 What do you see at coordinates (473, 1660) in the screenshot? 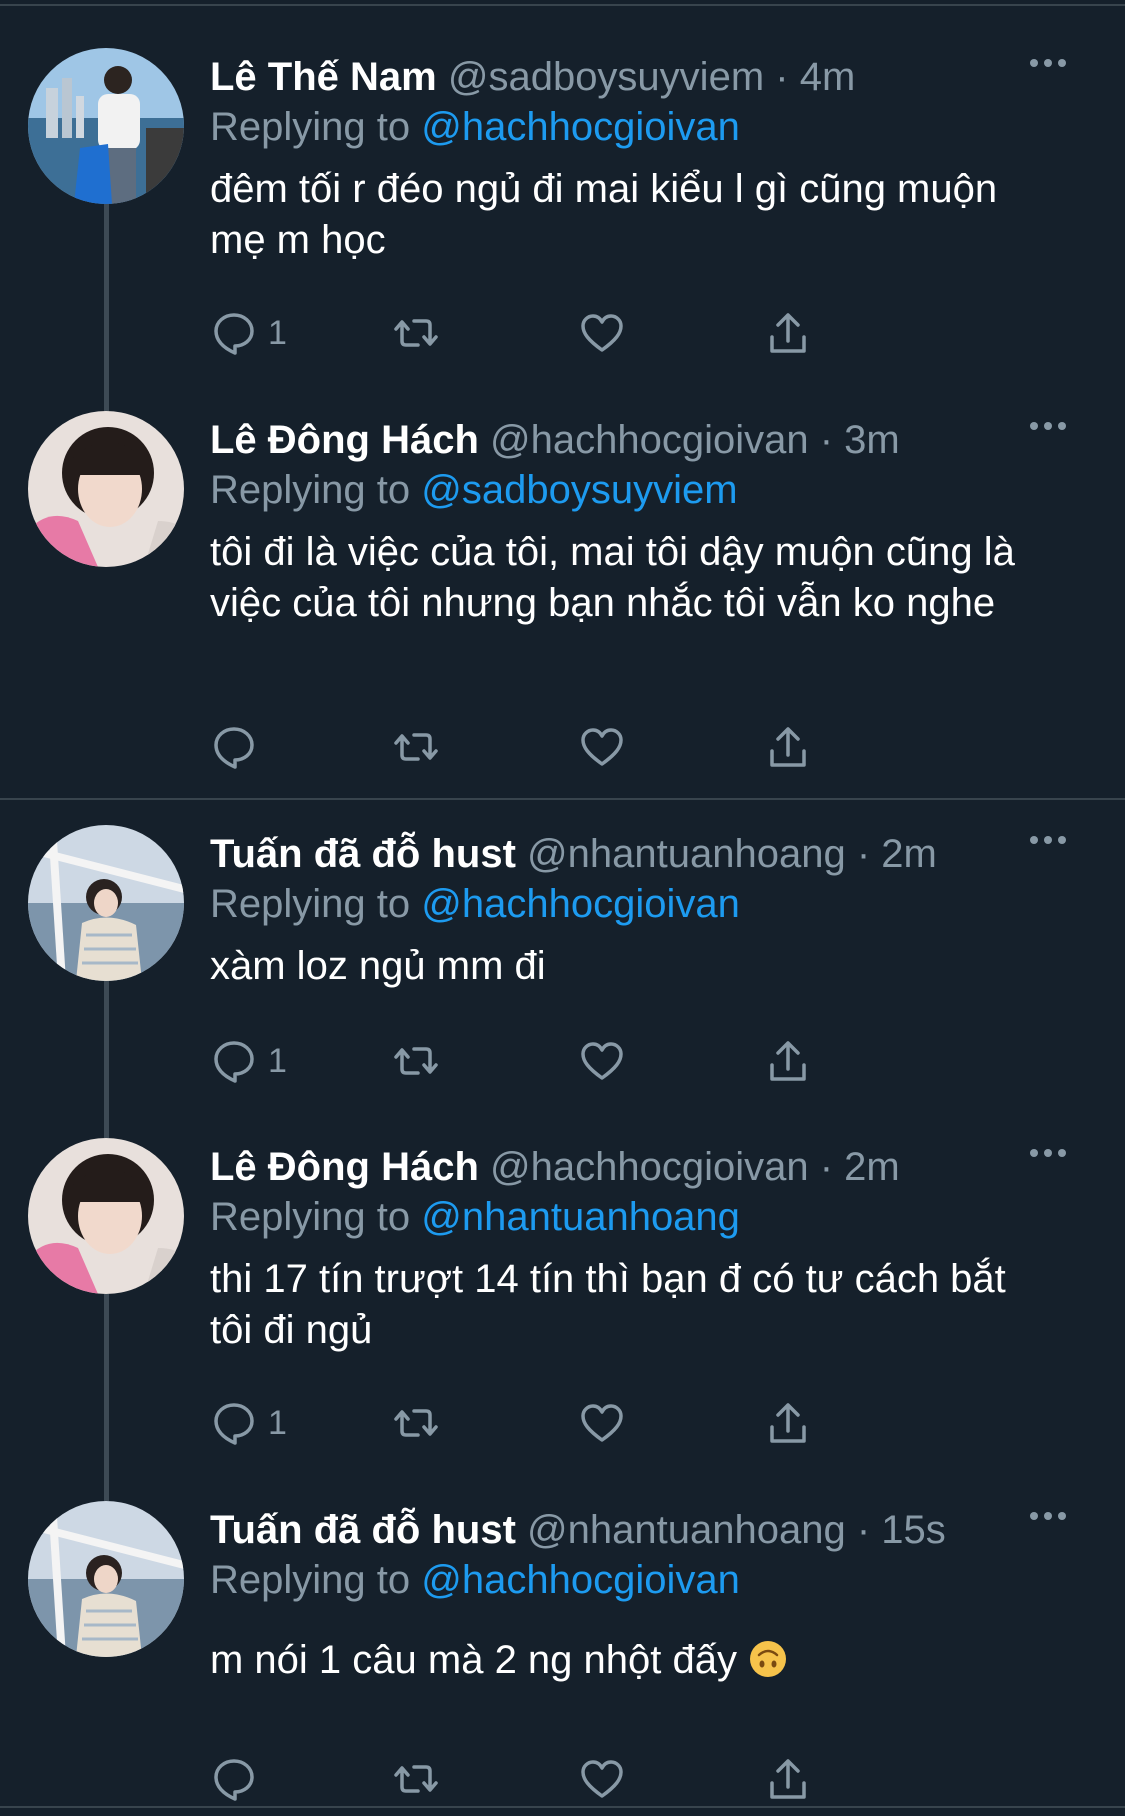
I see `tweet-text: m nói 1 câu mà 2 ng nhột đấy` at bounding box center [473, 1660].